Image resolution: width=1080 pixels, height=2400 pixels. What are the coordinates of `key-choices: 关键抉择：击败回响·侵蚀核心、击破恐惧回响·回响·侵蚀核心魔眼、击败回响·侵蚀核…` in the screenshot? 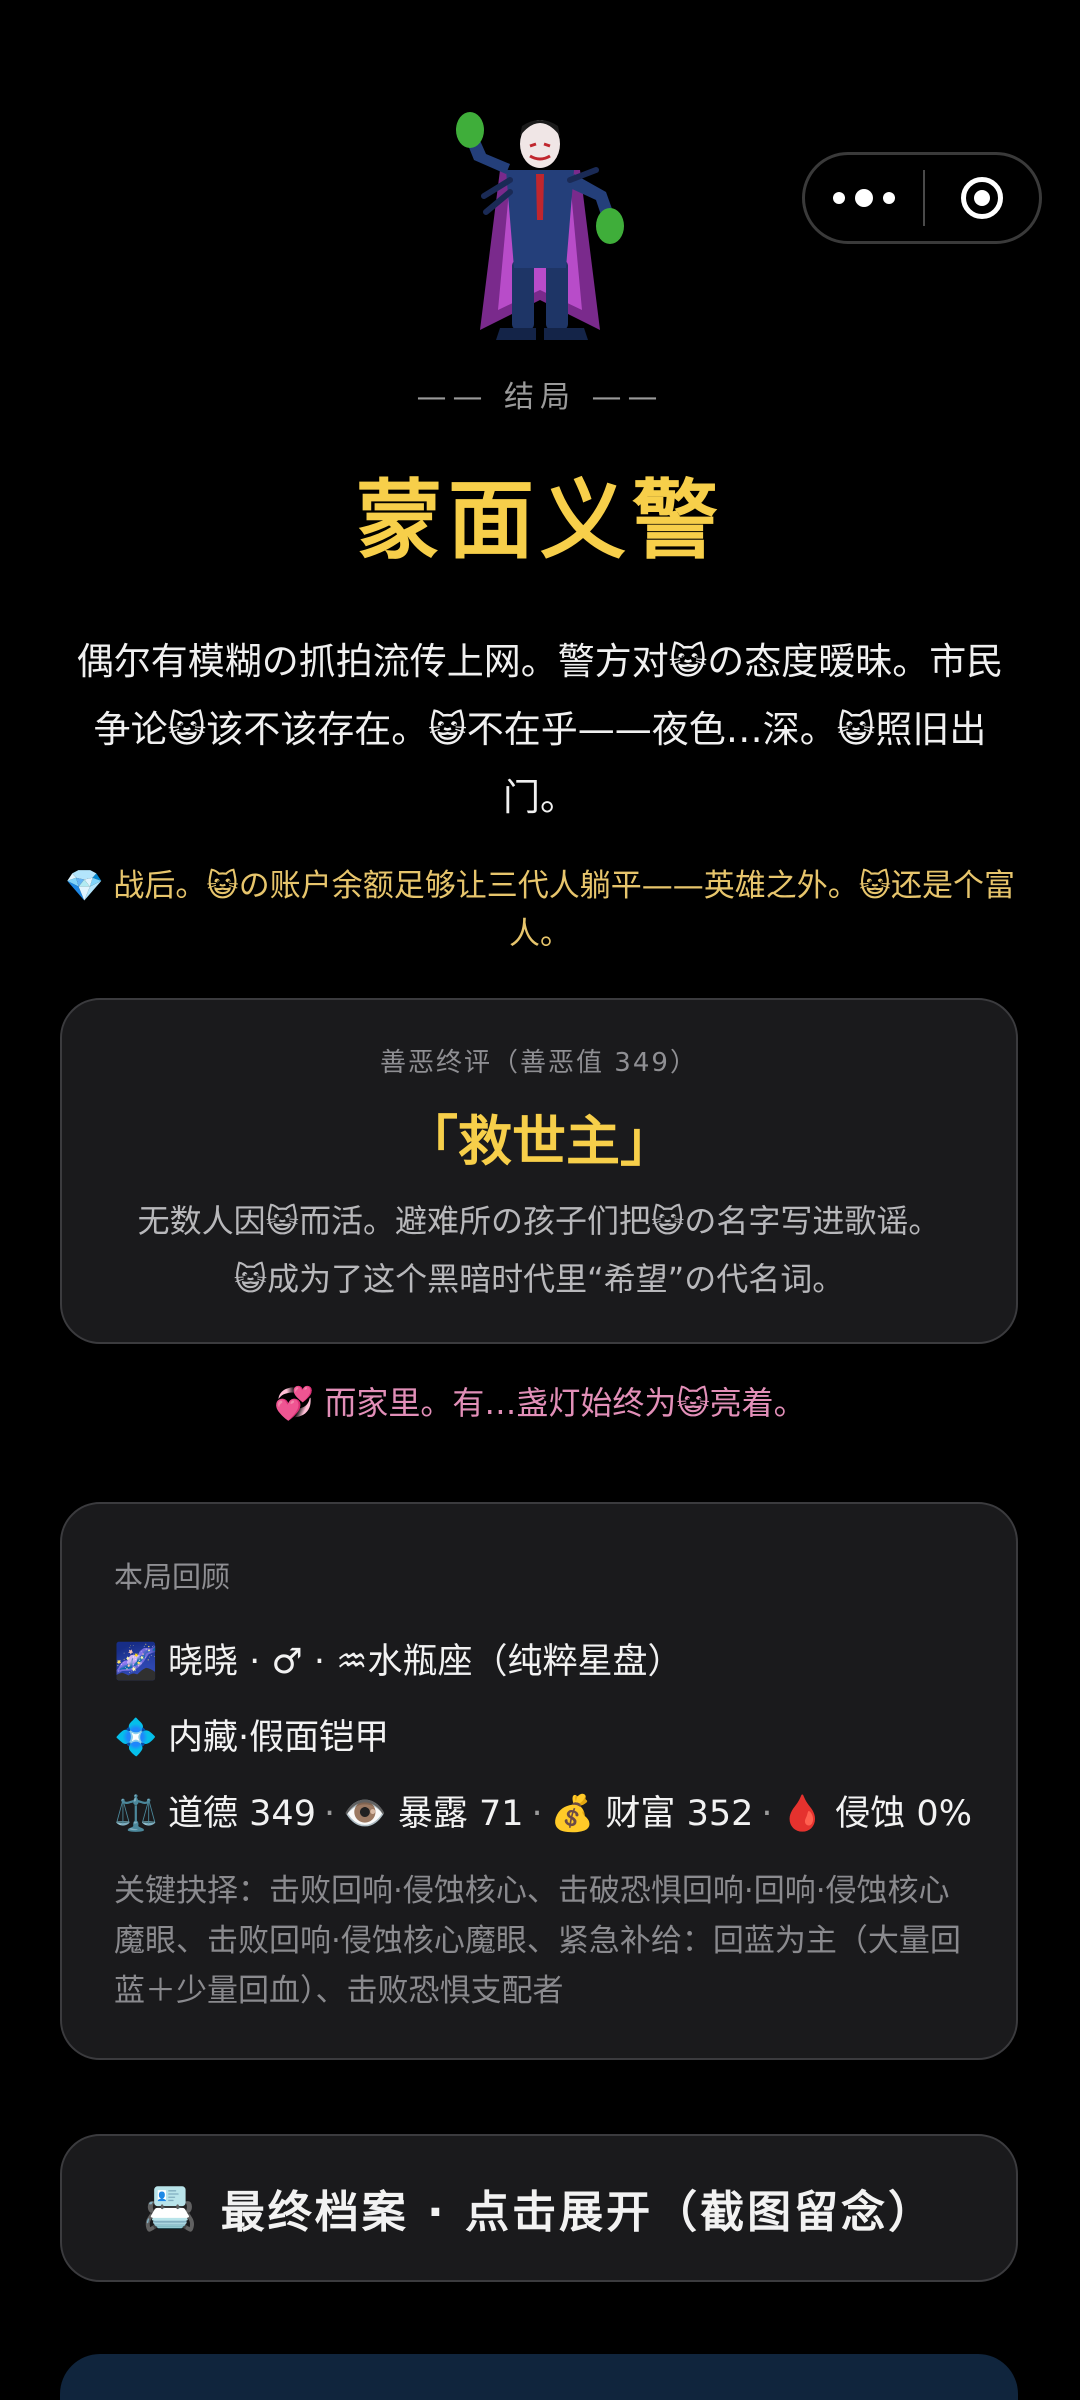 It's located at (537, 1941).